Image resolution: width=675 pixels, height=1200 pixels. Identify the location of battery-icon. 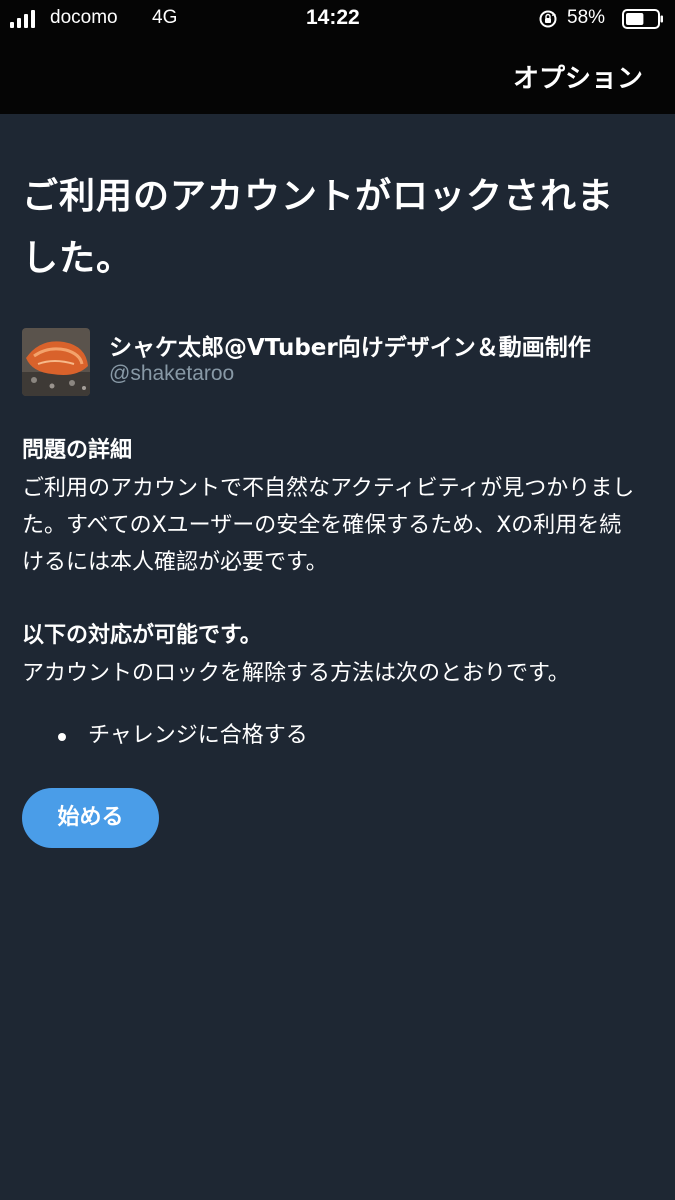
(642, 19).